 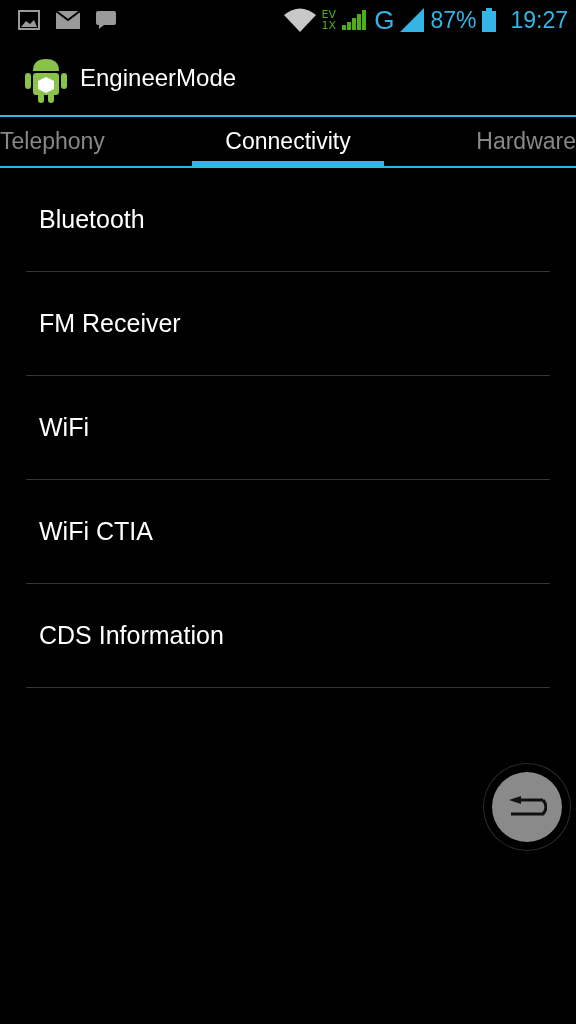 What do you see at coordinates (288, 220) in the screenshot?
I see `list-item: Bluetooth` at bounding box center [288, 220].